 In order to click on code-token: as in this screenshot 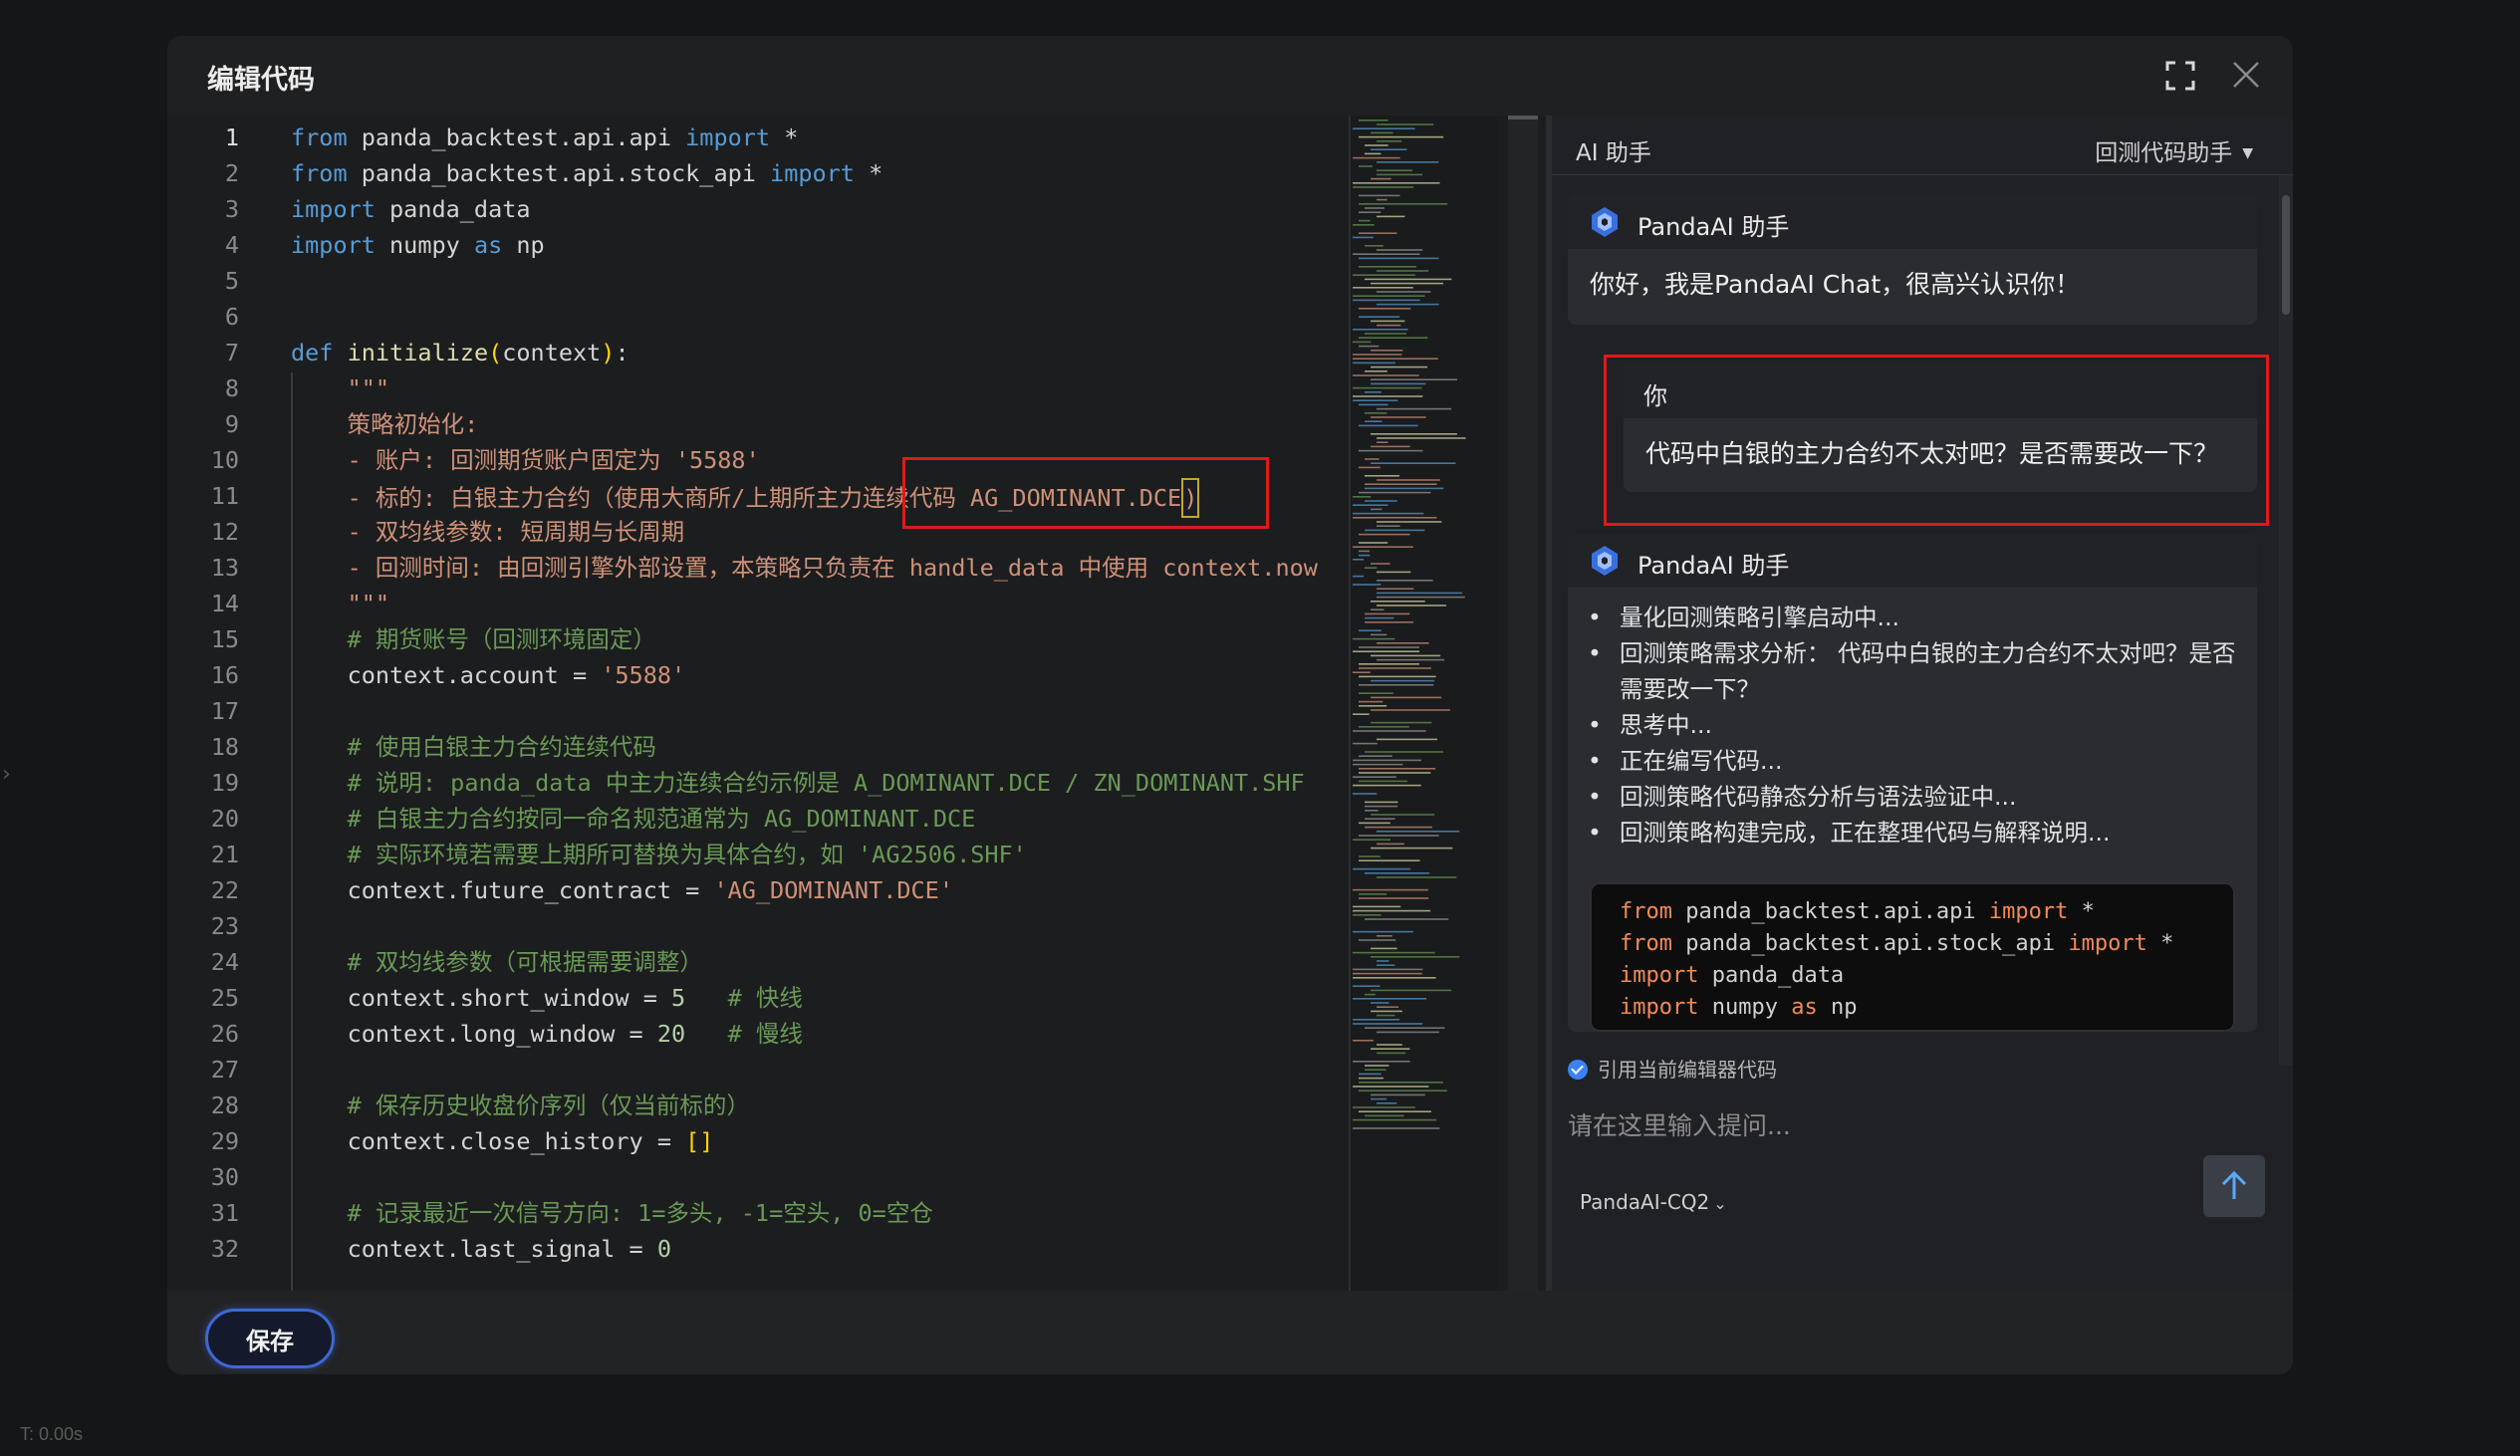, I will do `click(488, 245)`.